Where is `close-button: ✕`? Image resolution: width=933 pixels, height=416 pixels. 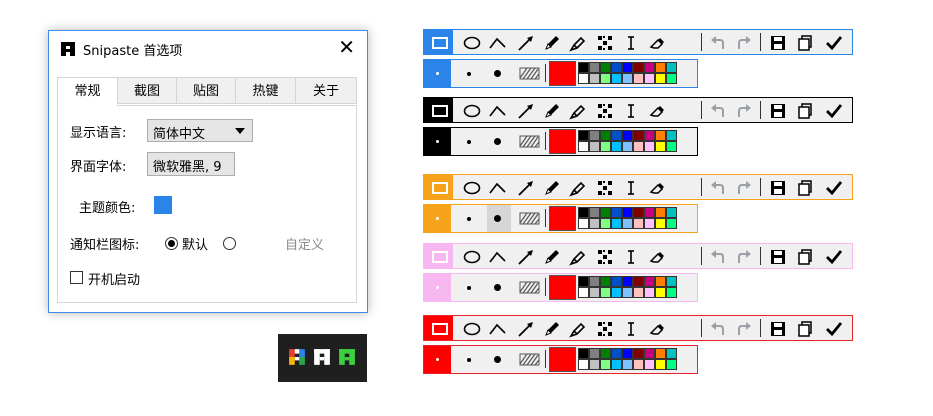
close-button: ✕ is located at coordinates (346, 47).